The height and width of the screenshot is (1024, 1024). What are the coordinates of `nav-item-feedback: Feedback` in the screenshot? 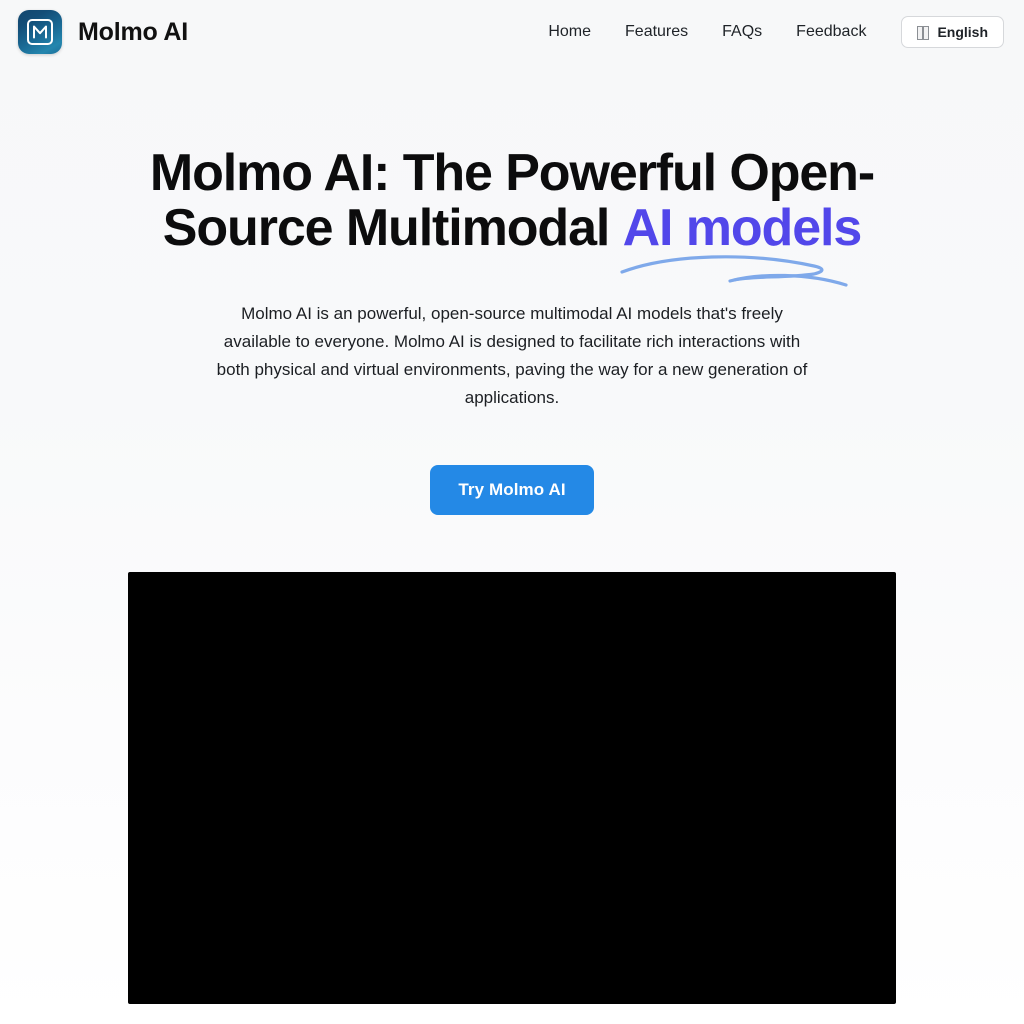 It's located at (831, 31).